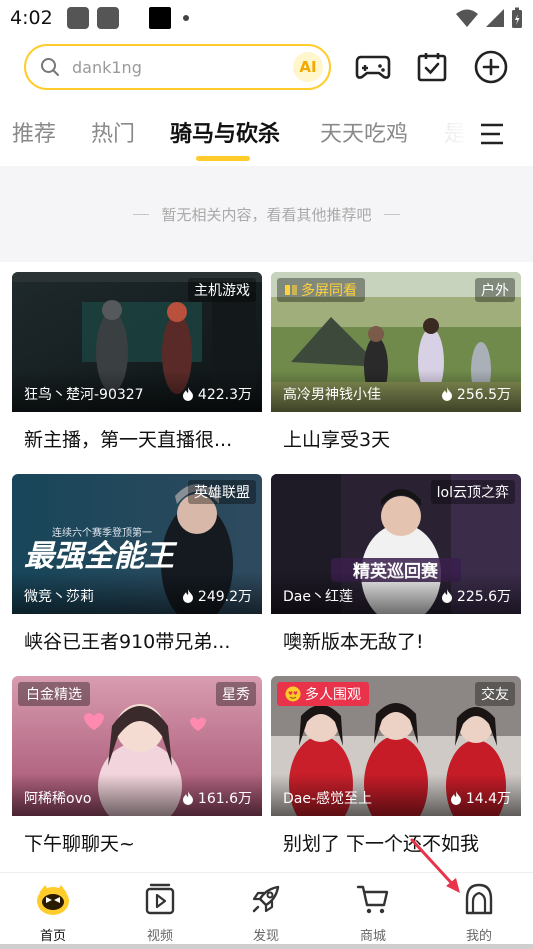 Image resolution: width=533 pixels, height=949 pixels. I want to click on nav-home: 首页, so click(53, 912).